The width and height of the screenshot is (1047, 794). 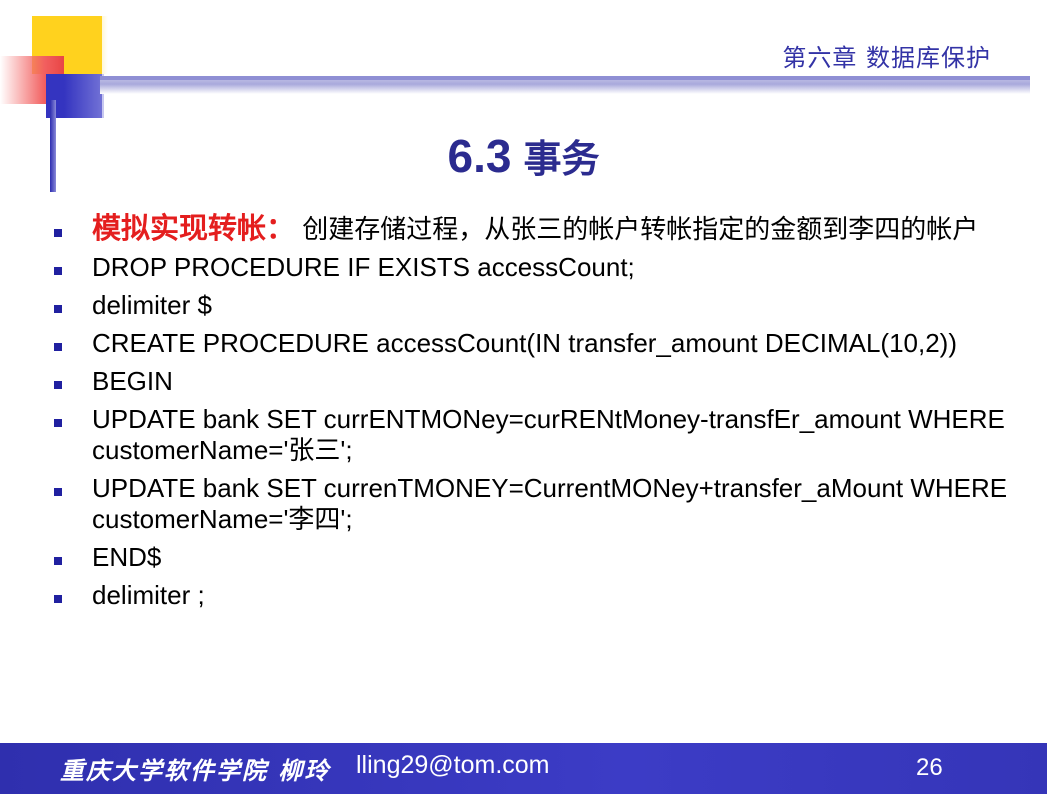 I want to click on footer-institution: 重庆大学软件学院 柳玲, so click(x=195, y=770).